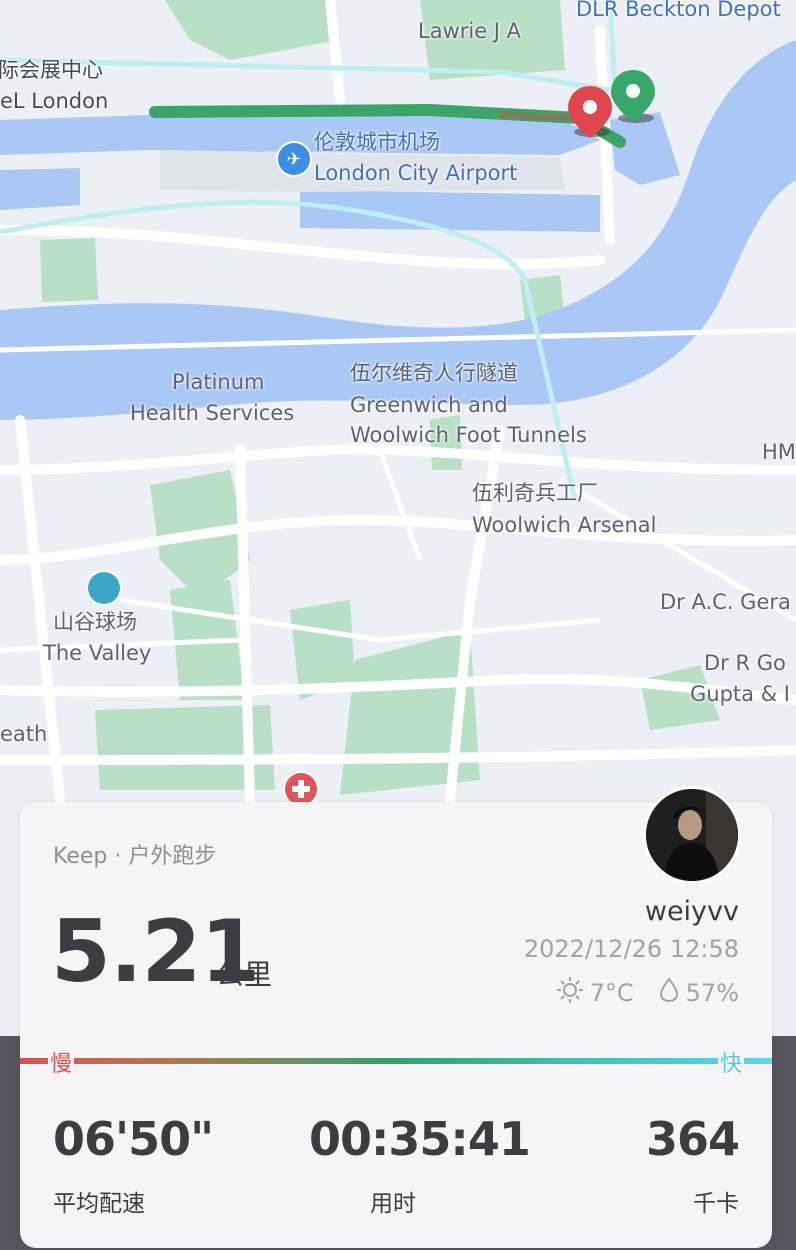 The width and height of the screenshot is (796, 1250). Describe the element at coordinates (631, 949) in the screenshot. I see `activity-datetime: 2022/12/26 12:58` at that location.